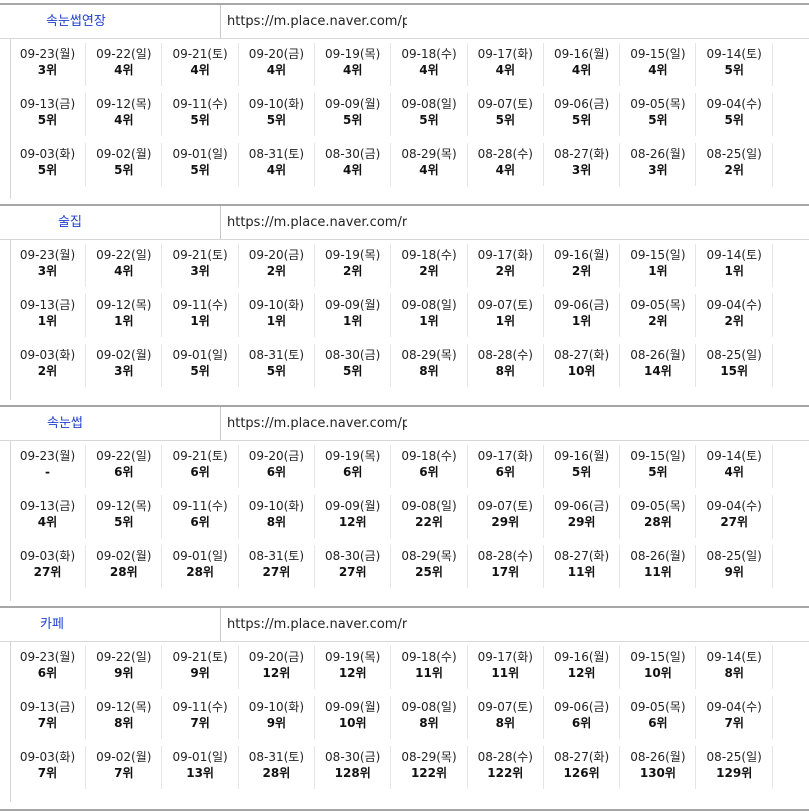 This screenshot has width=809, height=811. What do you see at coordinates (735, 64) in the screenshot?
I see `rank-cell: 09-14(토) 5위` at bounding box center [735, 64].